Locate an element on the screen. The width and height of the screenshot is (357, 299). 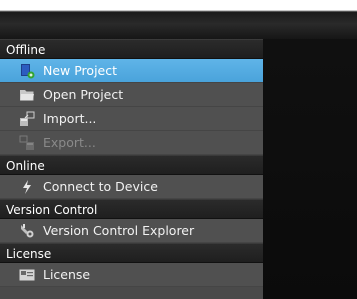
menu-item-open-project: Open Project is located at coordinates (131, 95).